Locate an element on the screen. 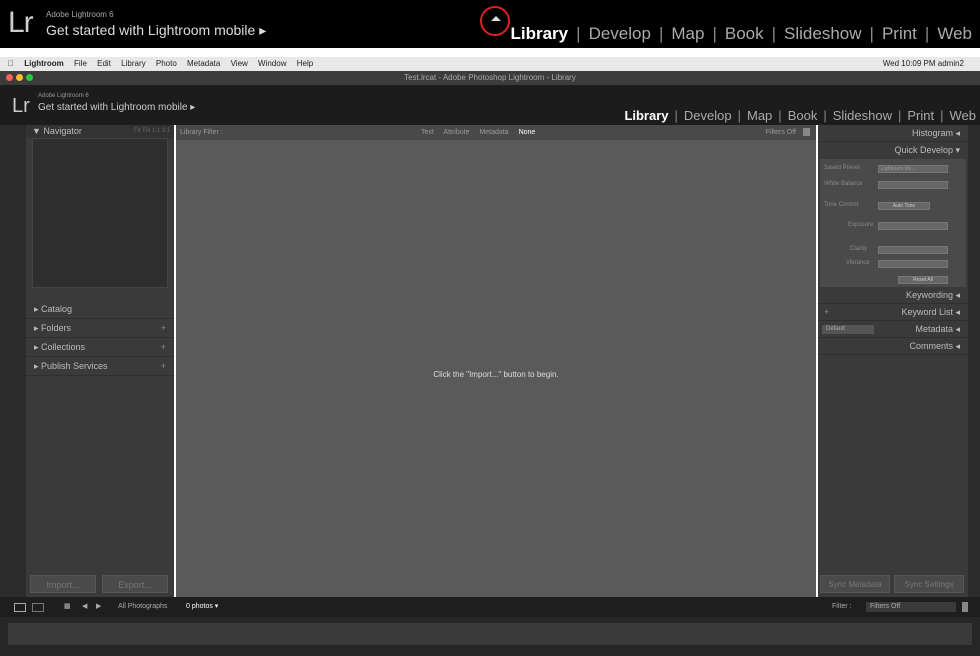  right-panel-edge is located at coordinates (974, 361).